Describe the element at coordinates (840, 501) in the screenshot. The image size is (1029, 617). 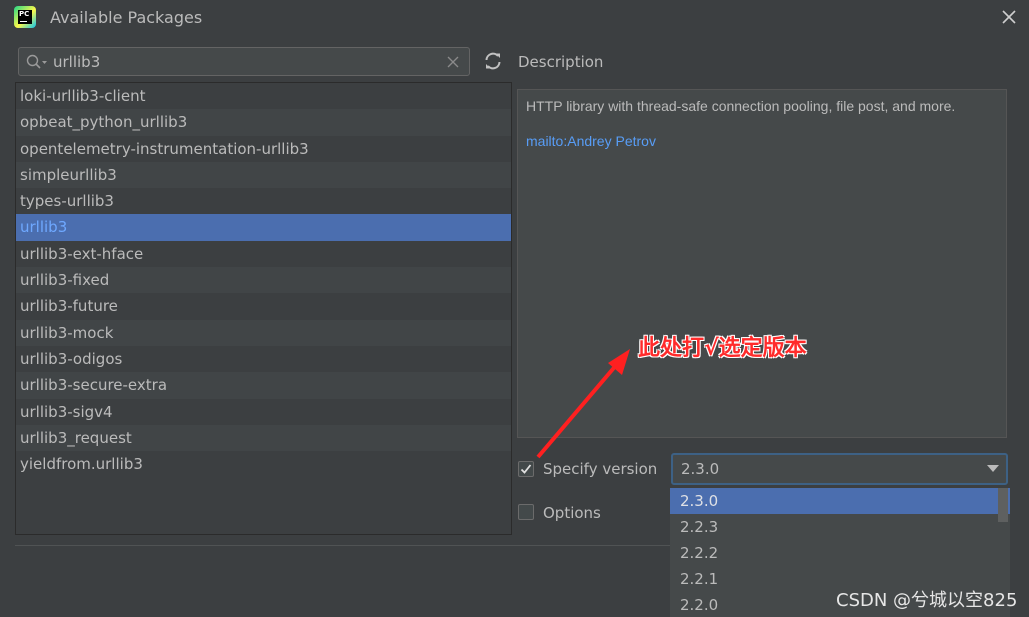
I see `version-option: 2.3.0` at that location.